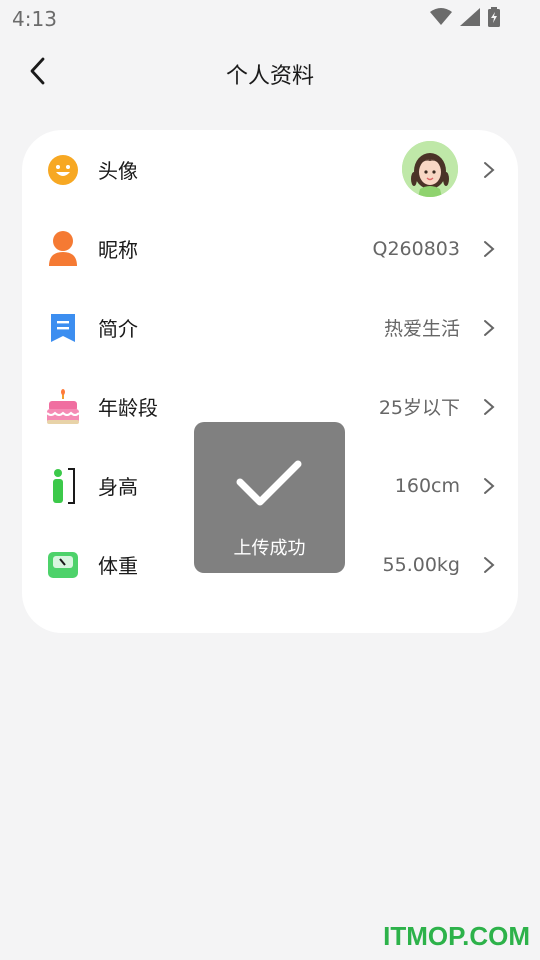 Image resolution: width=540 pixels, height=960 pixels. What do you see at coordinates (34, 19) in the screenshot?
I see `status-time: 4:13` at bounding box center [34, 19].